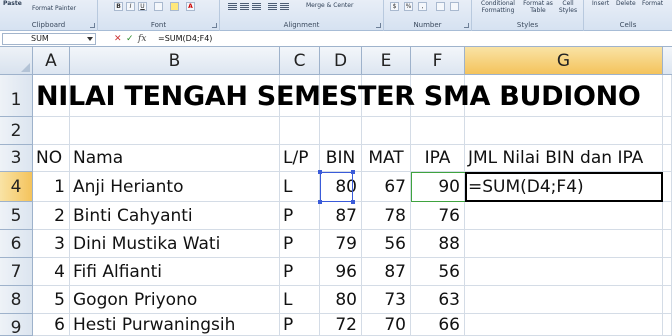 The height and width of the screenshot is (336, 672). Describe the element at coordinates (386, 216) in the screenshot. I see `table-cell-mat: 78` at that location.